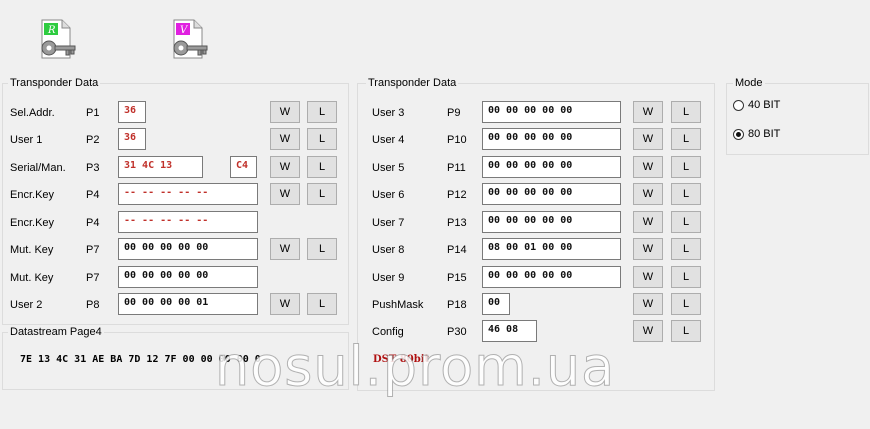 This screenshot has width=870, height=429. I want to click on left-row-page: P8, so click(93, 305).